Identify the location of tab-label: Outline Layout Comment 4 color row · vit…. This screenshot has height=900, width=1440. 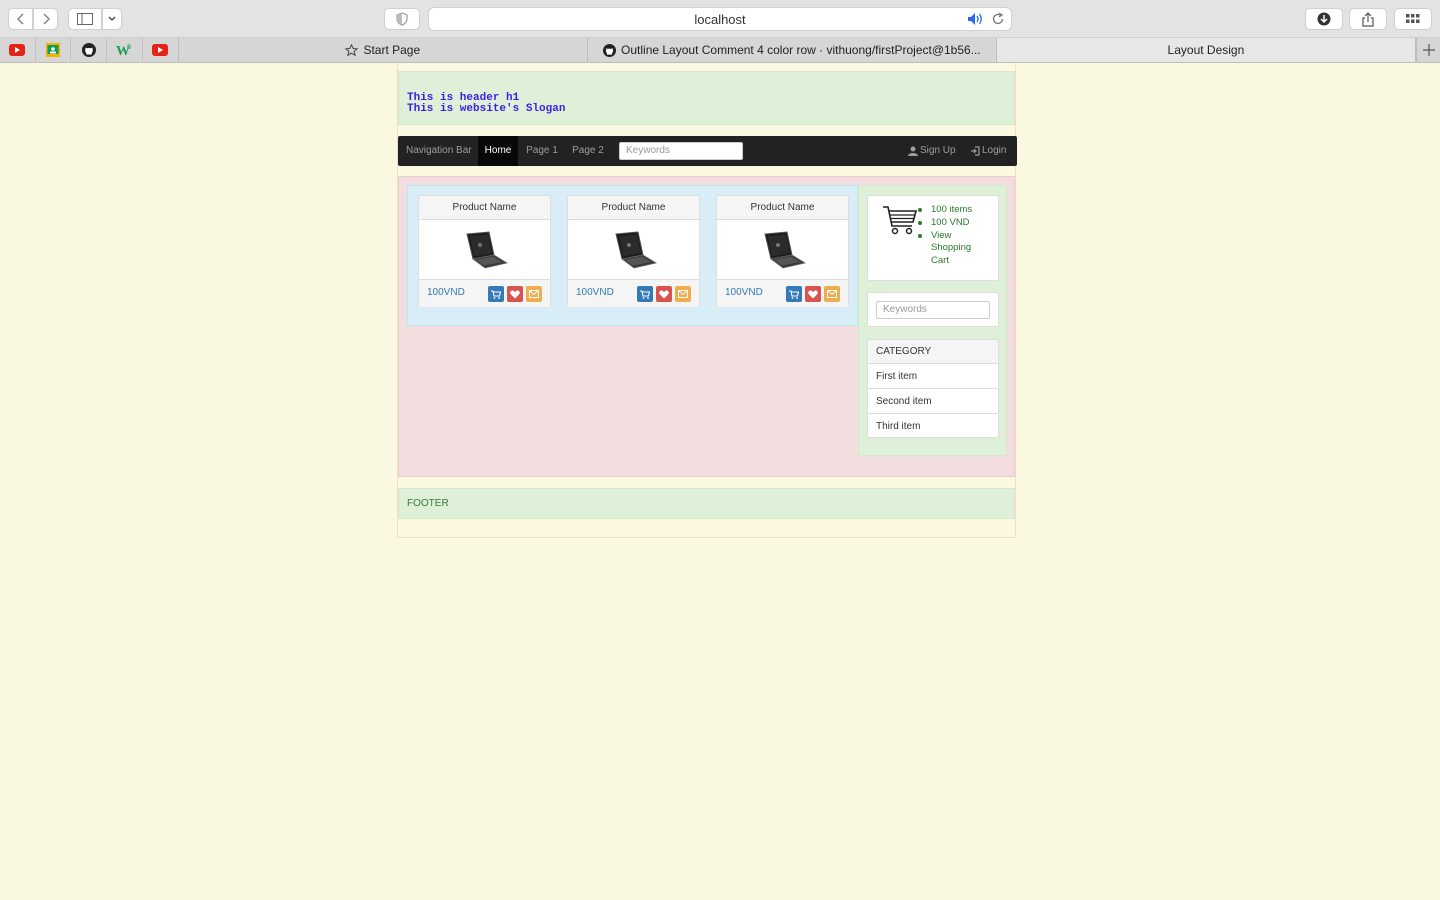
(801, 50).